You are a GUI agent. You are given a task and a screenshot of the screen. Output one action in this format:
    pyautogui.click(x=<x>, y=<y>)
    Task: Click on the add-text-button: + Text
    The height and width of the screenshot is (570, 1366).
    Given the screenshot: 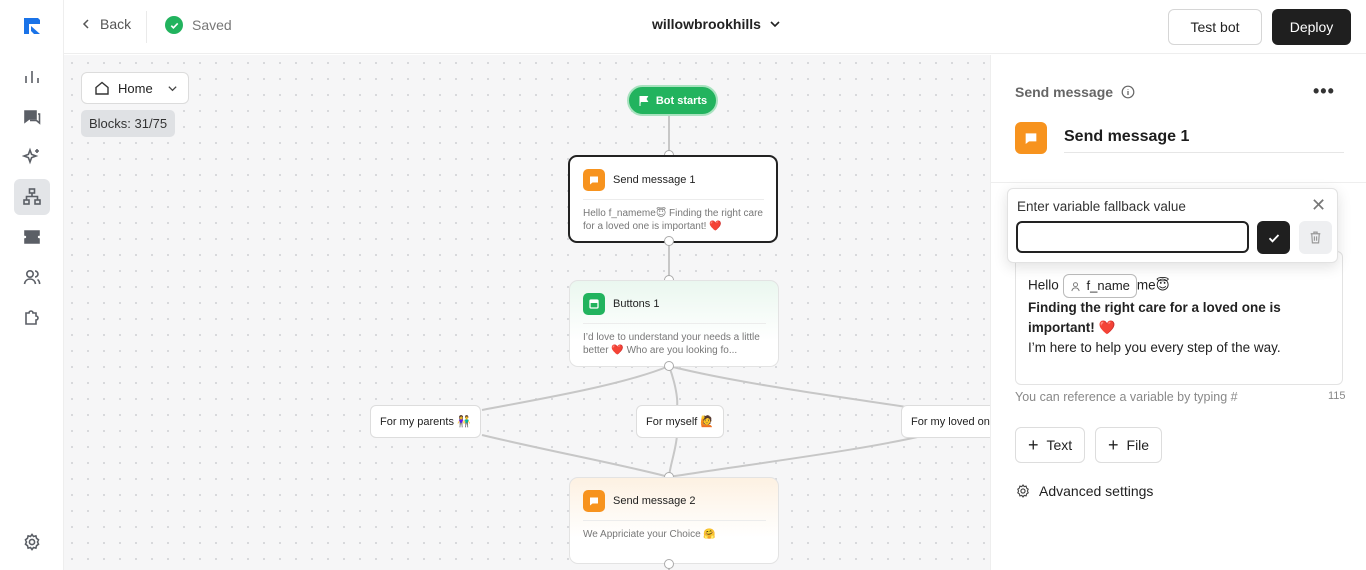 What is the action you would take?
    pyautogui.click(x=1050, y=445)
    